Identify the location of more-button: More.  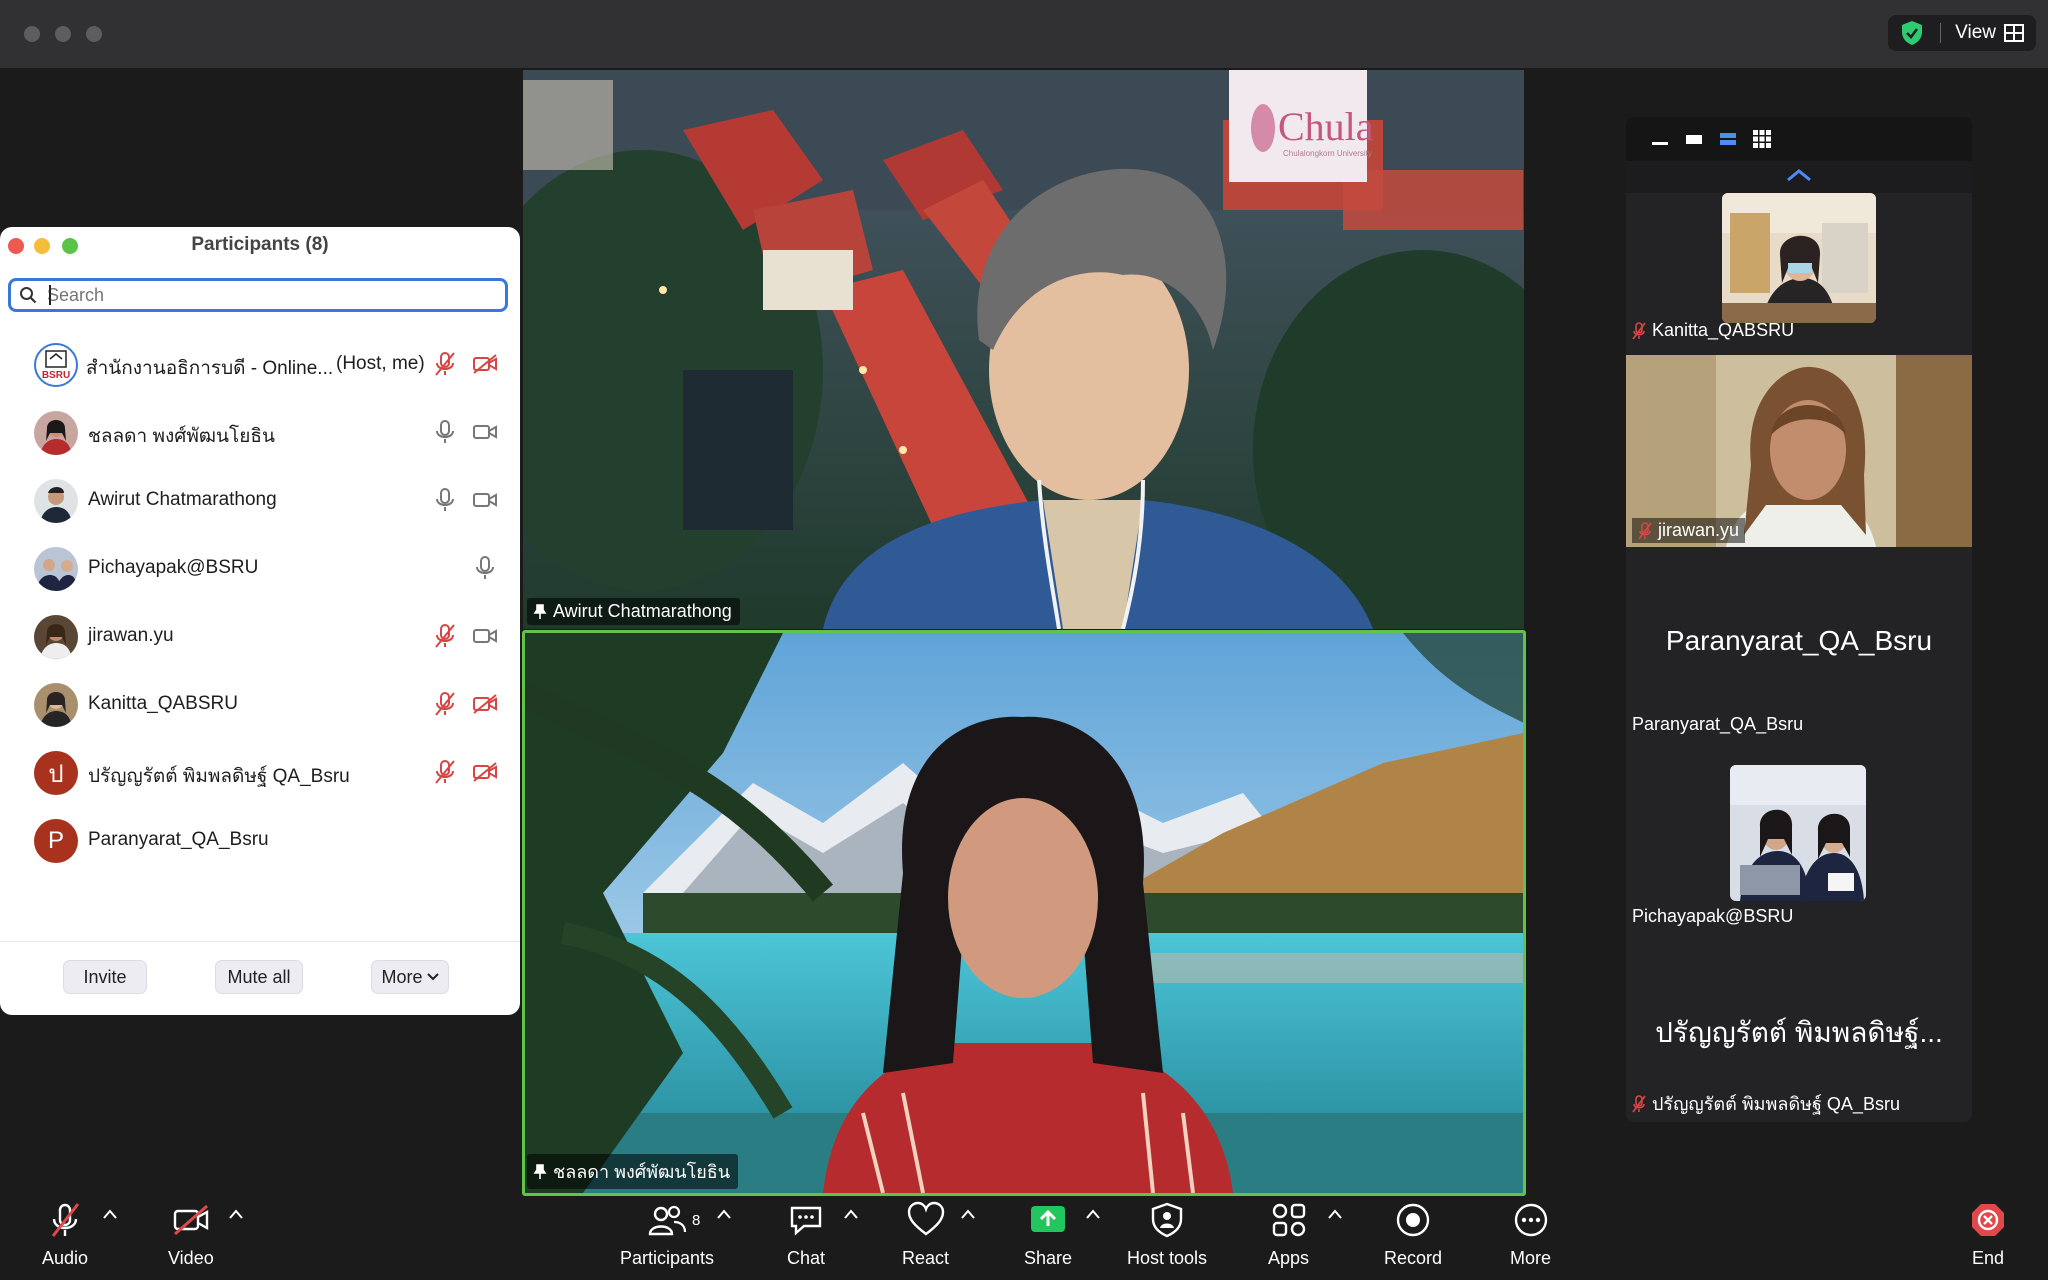
(410, 977).